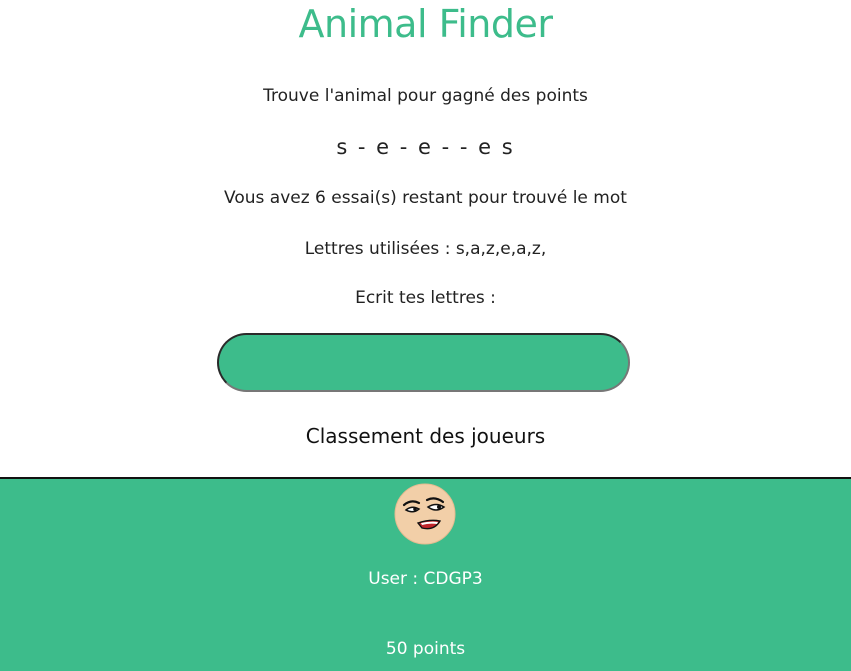 The width and height of the screenshot is (851, 671). I want to click on letter-prompt-label: Ecrit tes lettres :, so click(425, 298).